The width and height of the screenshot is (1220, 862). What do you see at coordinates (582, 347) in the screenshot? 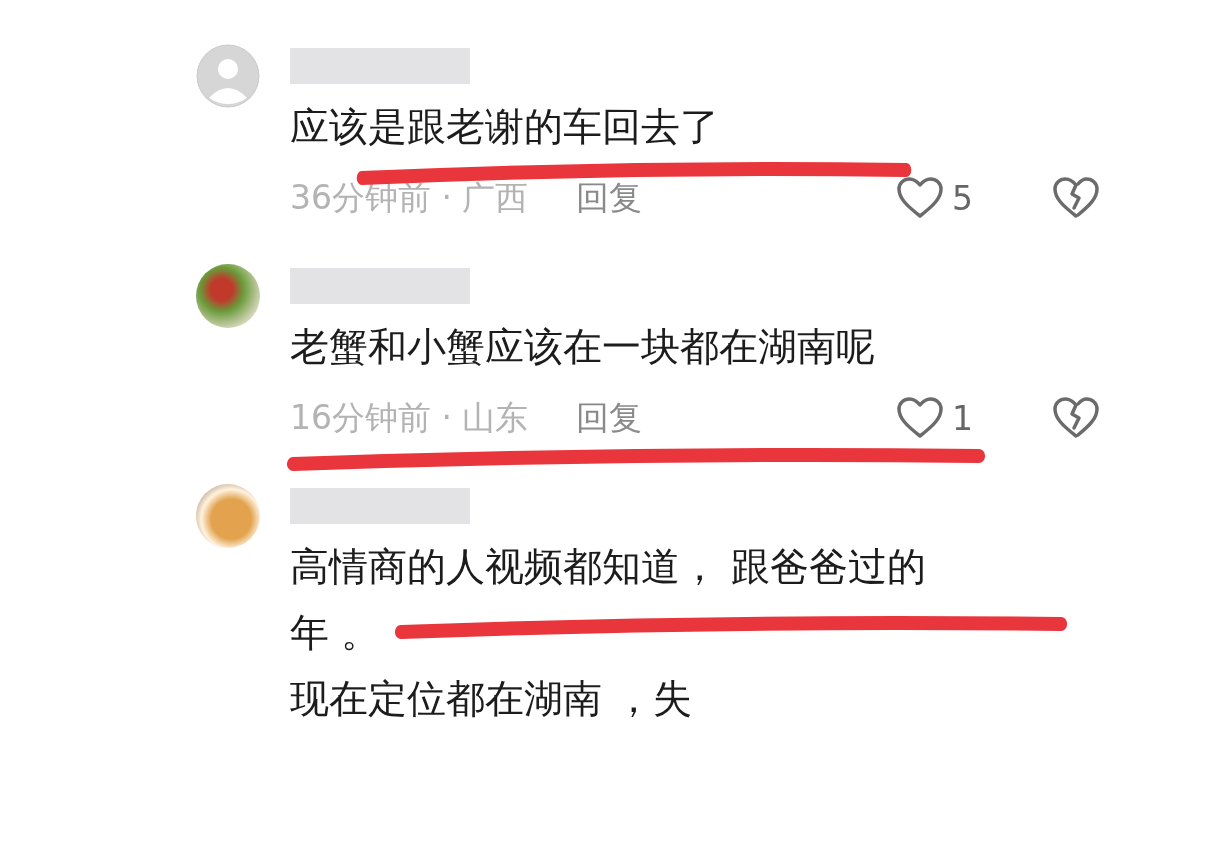
I see `comment-text: 老蟹和小蟹应该在一块都在湖南呢` at bounding box center [582, 347].